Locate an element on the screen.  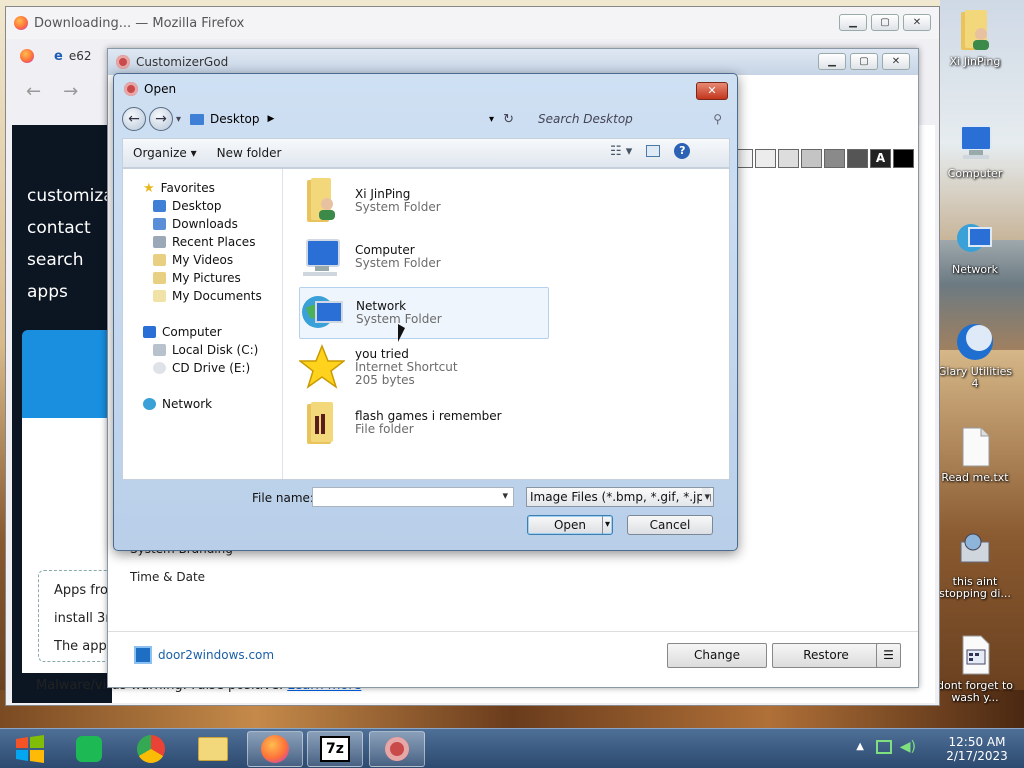
nav-network: Network is located at coordinates (177, 404).